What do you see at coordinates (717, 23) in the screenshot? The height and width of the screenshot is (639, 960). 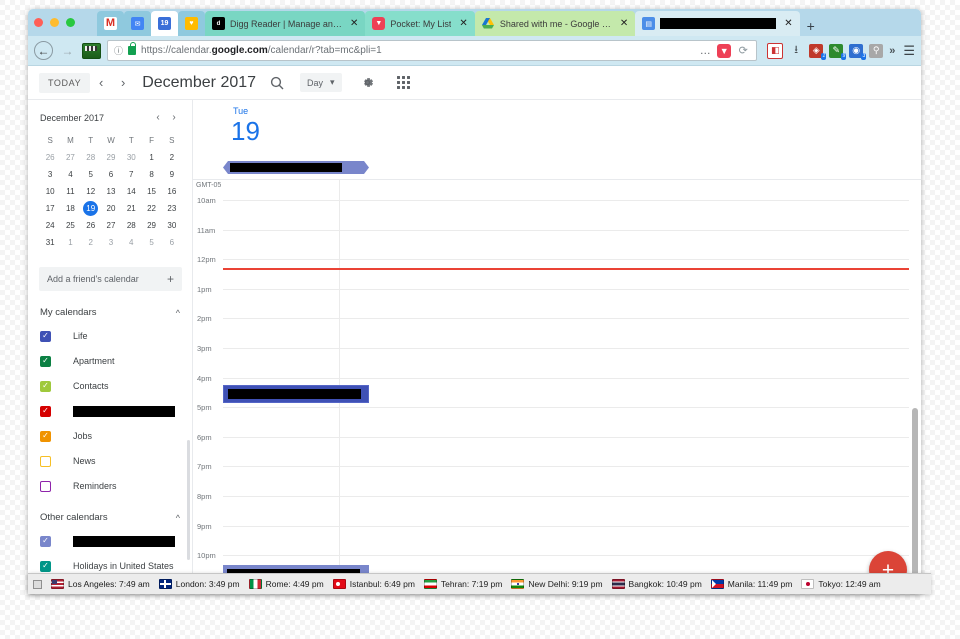 I see `tab-redacted: ▤ ✕` at bounding box center [717, 23].